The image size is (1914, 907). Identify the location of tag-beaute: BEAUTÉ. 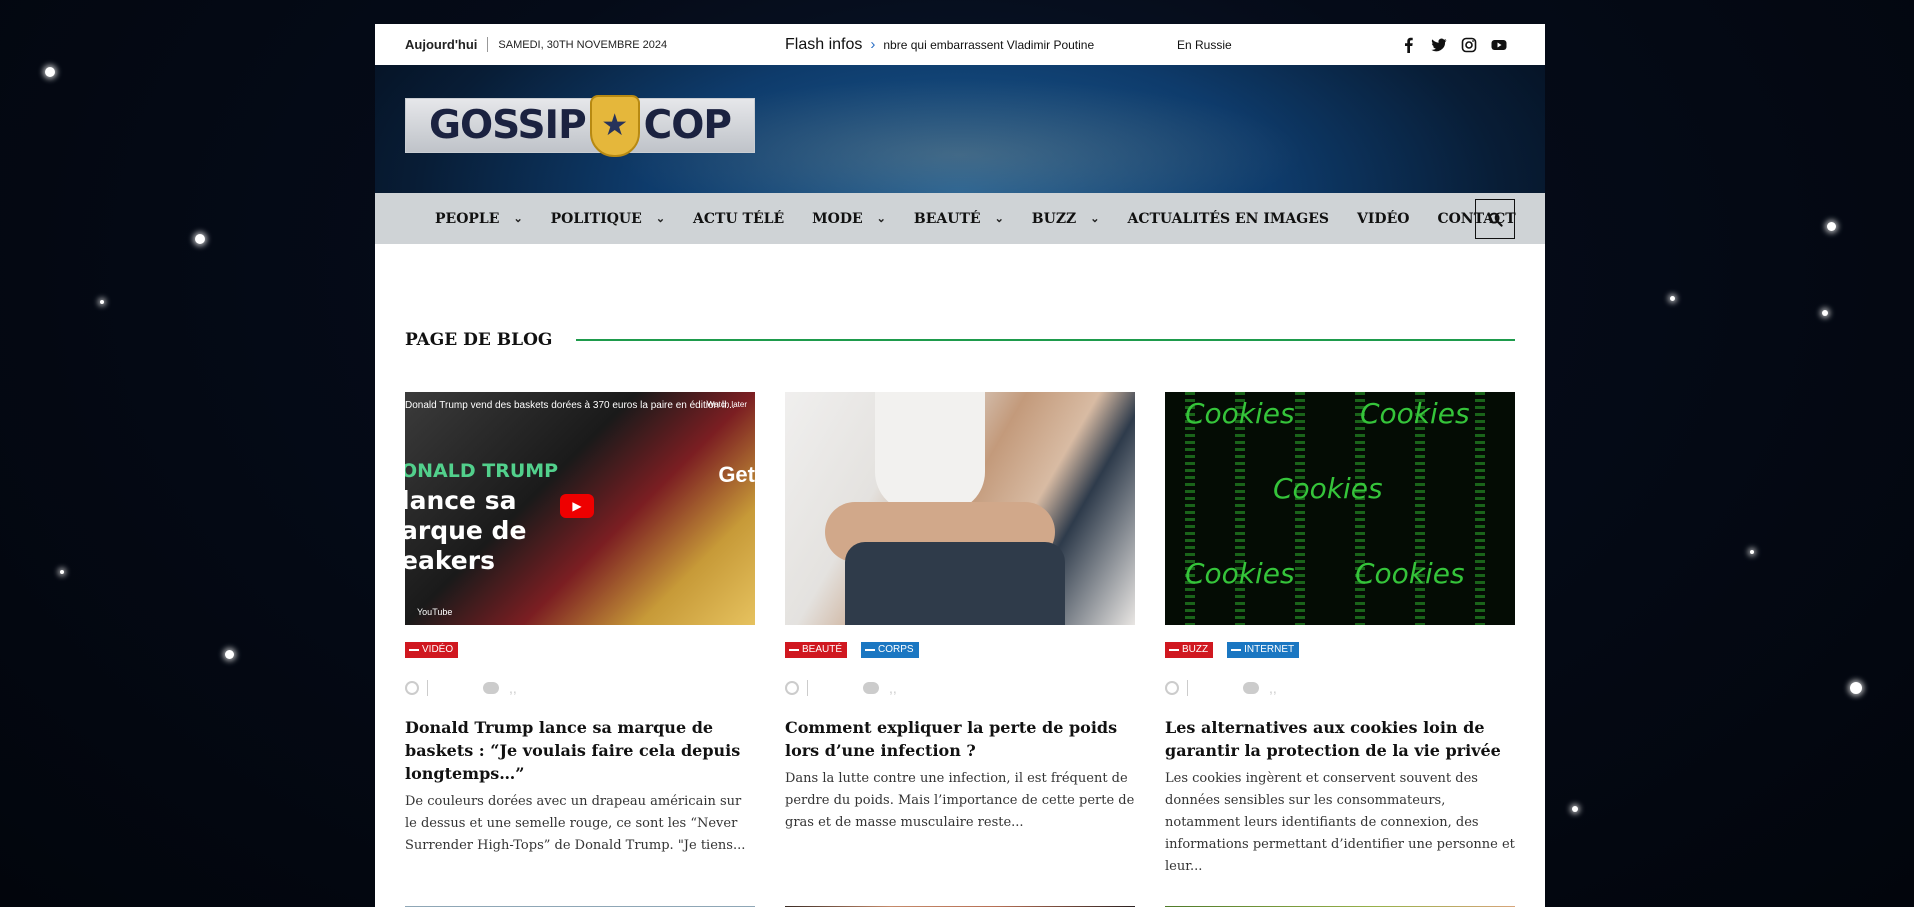
(816, 650).